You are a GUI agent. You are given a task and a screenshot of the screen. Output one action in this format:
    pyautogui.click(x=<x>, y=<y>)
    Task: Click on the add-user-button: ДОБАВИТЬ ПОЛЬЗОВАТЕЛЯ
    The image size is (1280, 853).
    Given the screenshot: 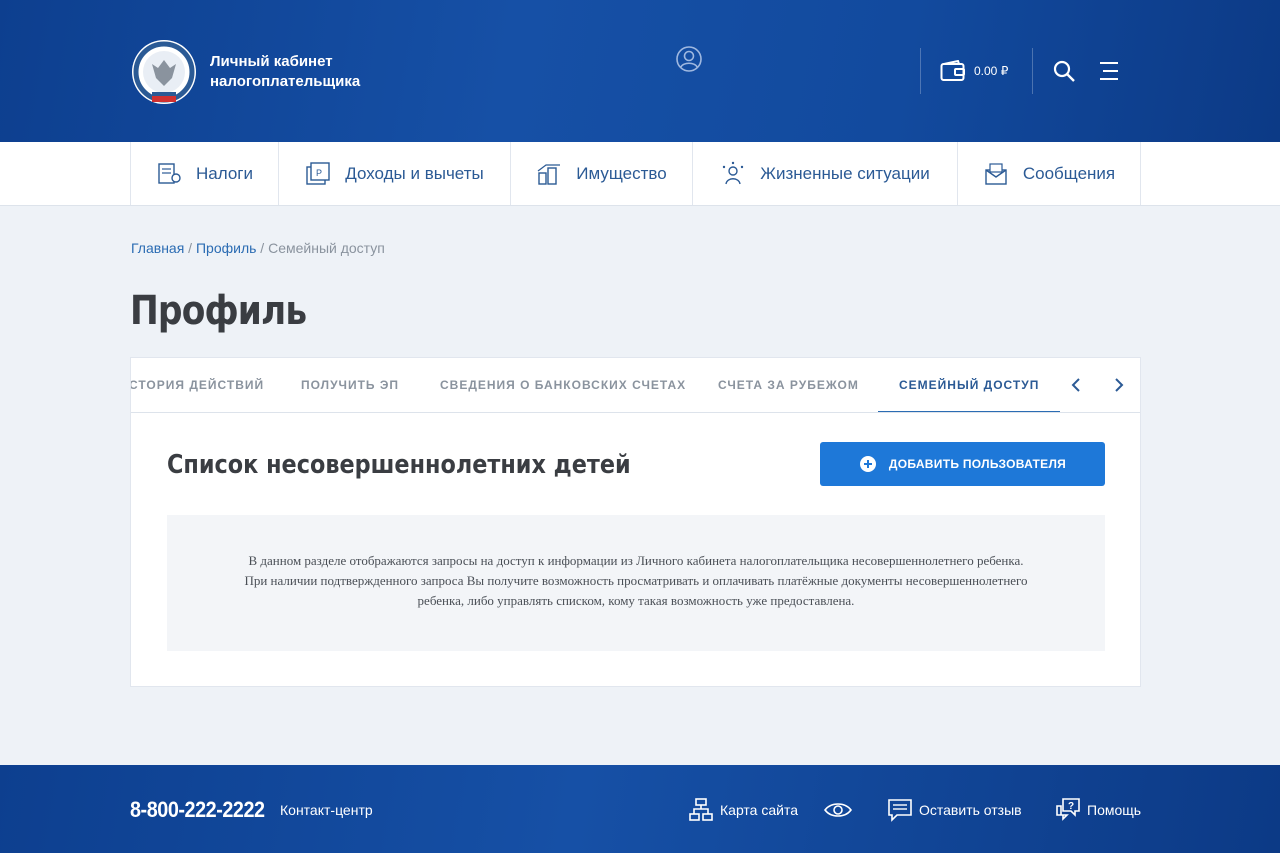 What is the action you would take?
    pyautogui.click(x=962, y=464)
    